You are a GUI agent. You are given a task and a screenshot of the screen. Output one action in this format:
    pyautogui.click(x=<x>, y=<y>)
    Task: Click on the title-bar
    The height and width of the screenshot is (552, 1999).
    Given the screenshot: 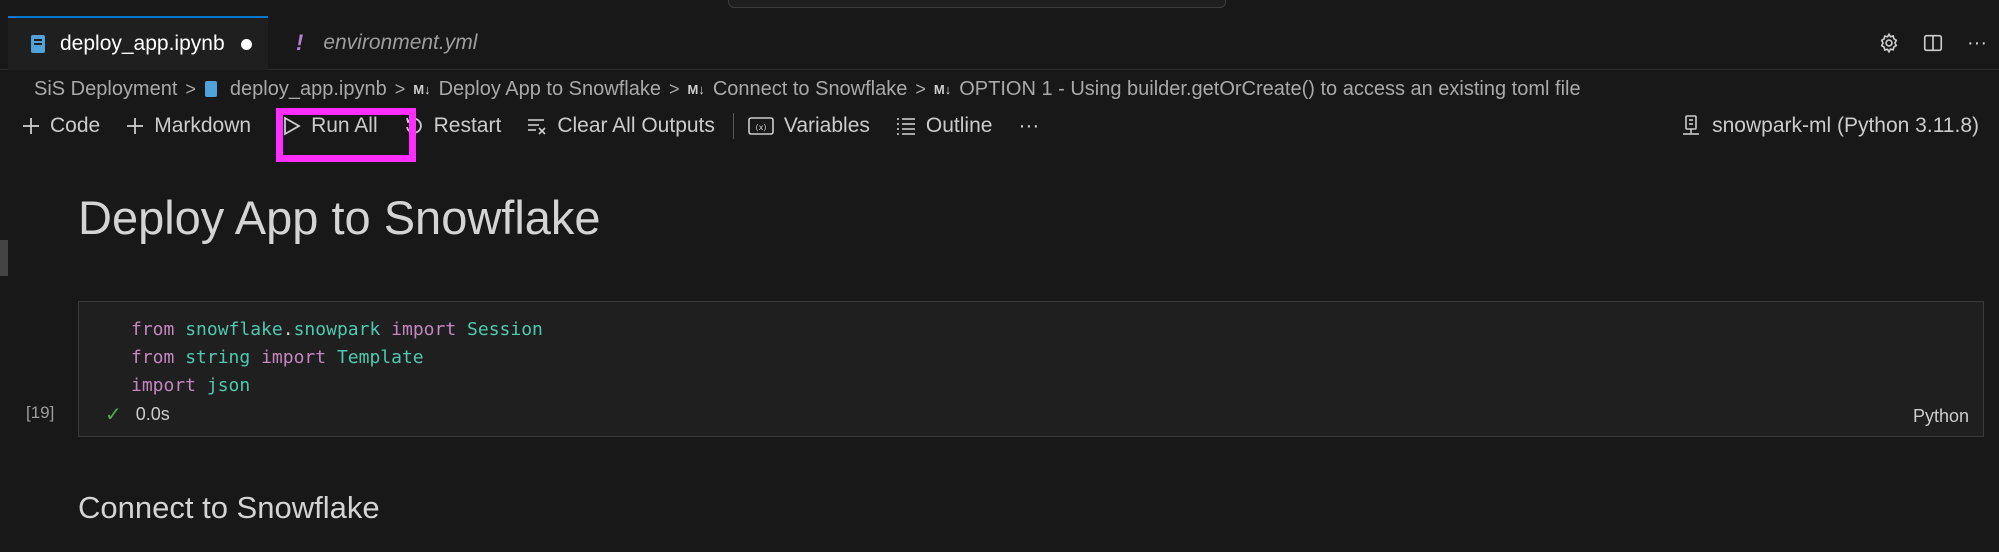 What is the action you would take?
    pyautogui.click(x=999, y=8)
    